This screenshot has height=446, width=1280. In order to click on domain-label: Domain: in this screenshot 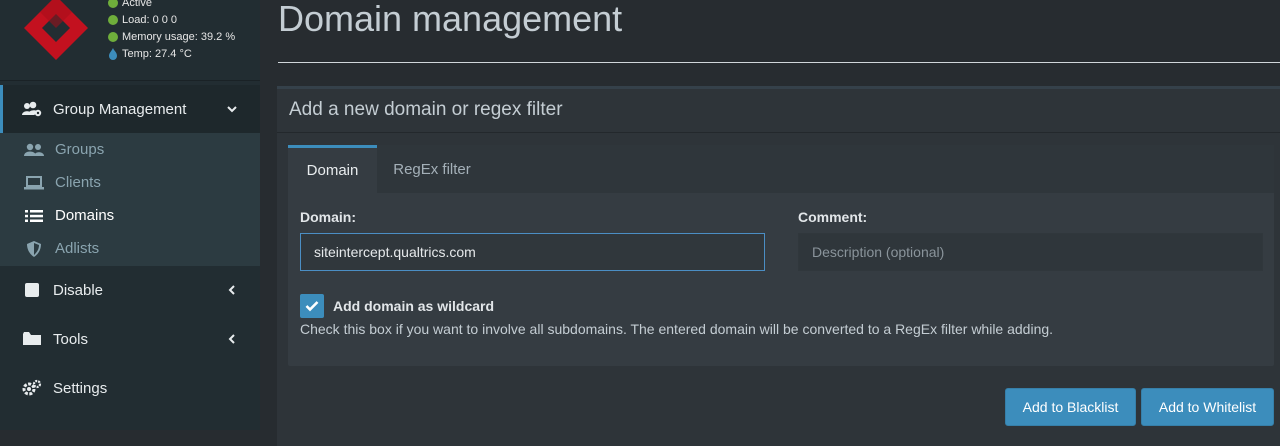, I will do `click(328, 217)`.